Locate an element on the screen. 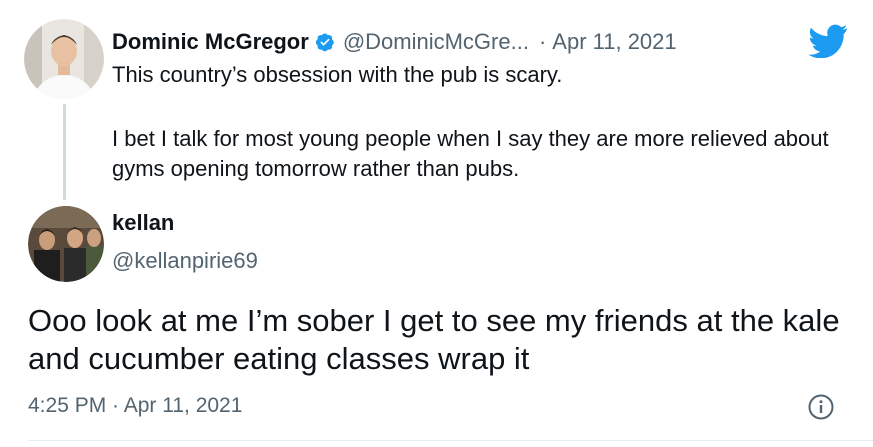  thread-connector-line is located at coordinates (64, 152).